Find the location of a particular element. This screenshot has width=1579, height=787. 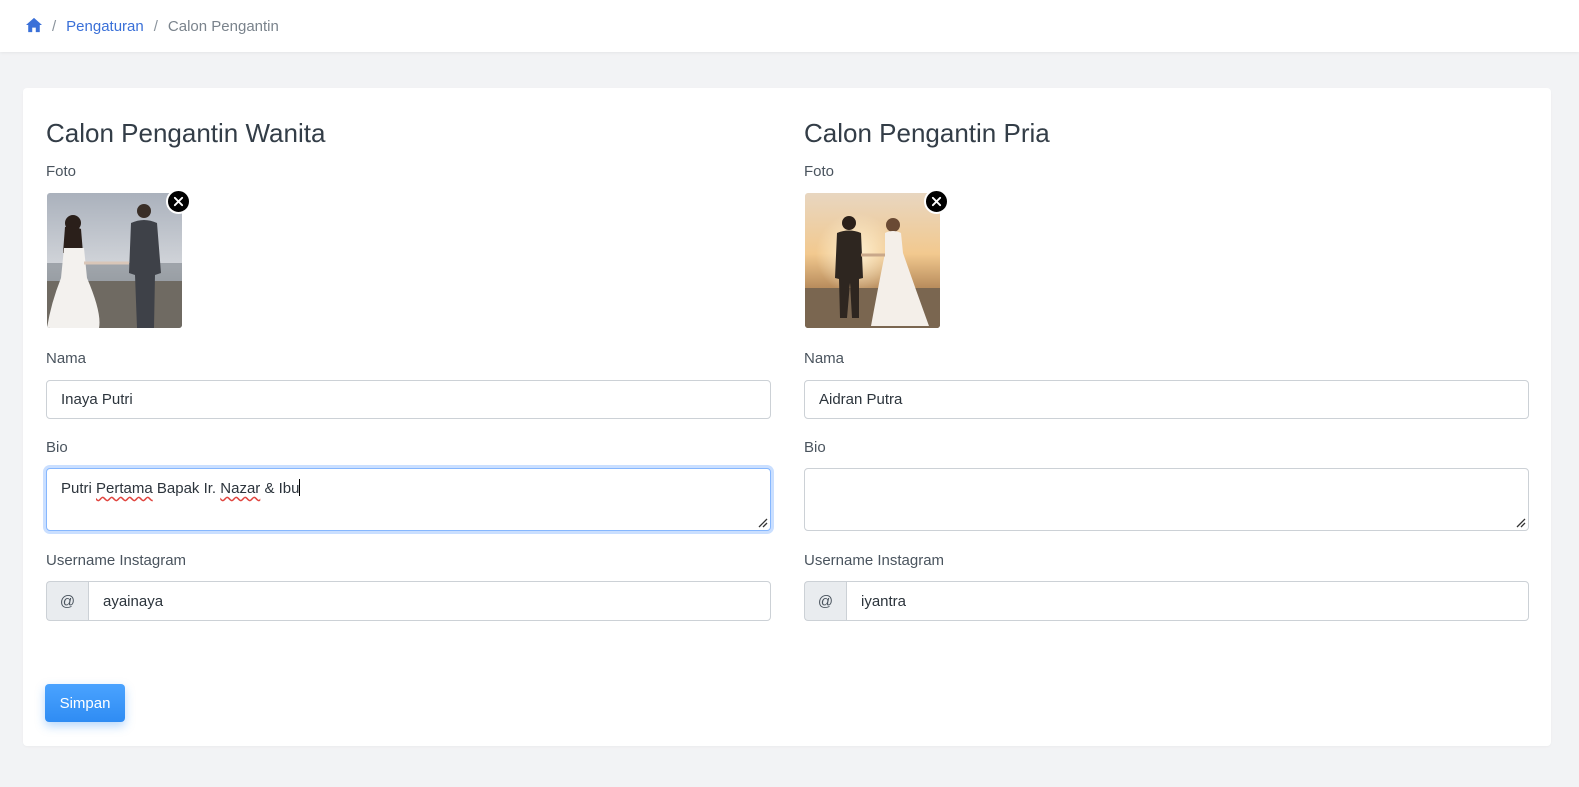

groom-instagram-input is located at coordinates (1187, 601).